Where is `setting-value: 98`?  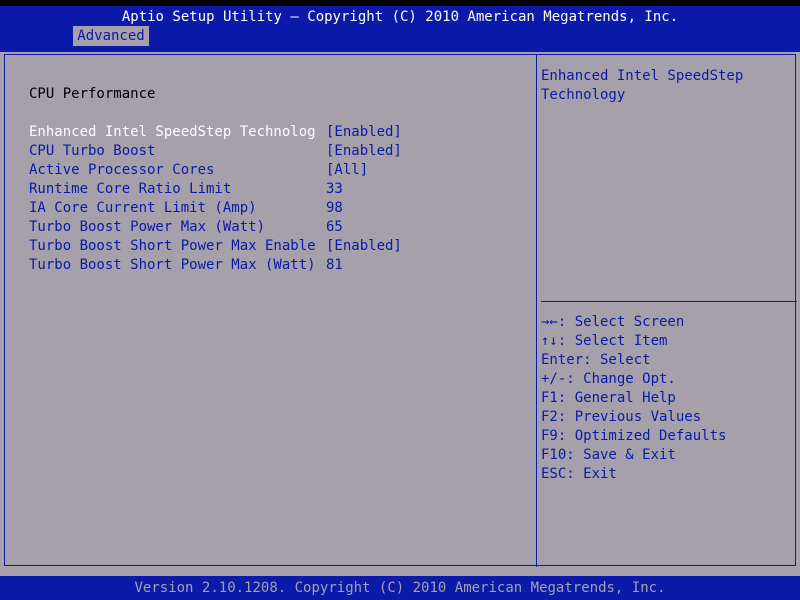
setting-value: 98 is located at coordinates (334, 208).